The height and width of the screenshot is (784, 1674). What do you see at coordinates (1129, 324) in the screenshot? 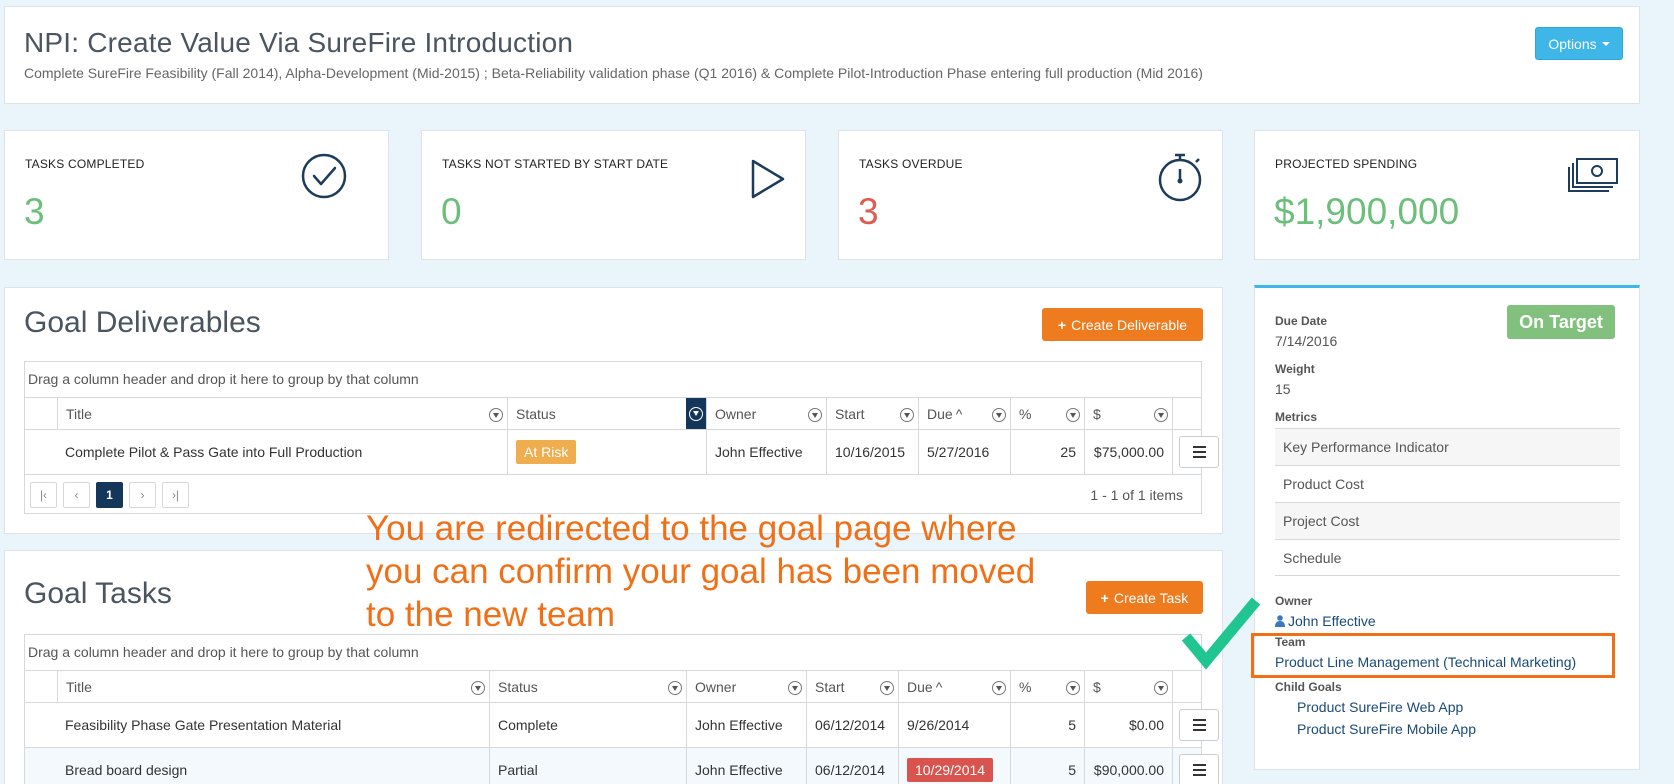
I see `create-deliverable-label: Create Deliverable` at bounding box center [1129, 324].